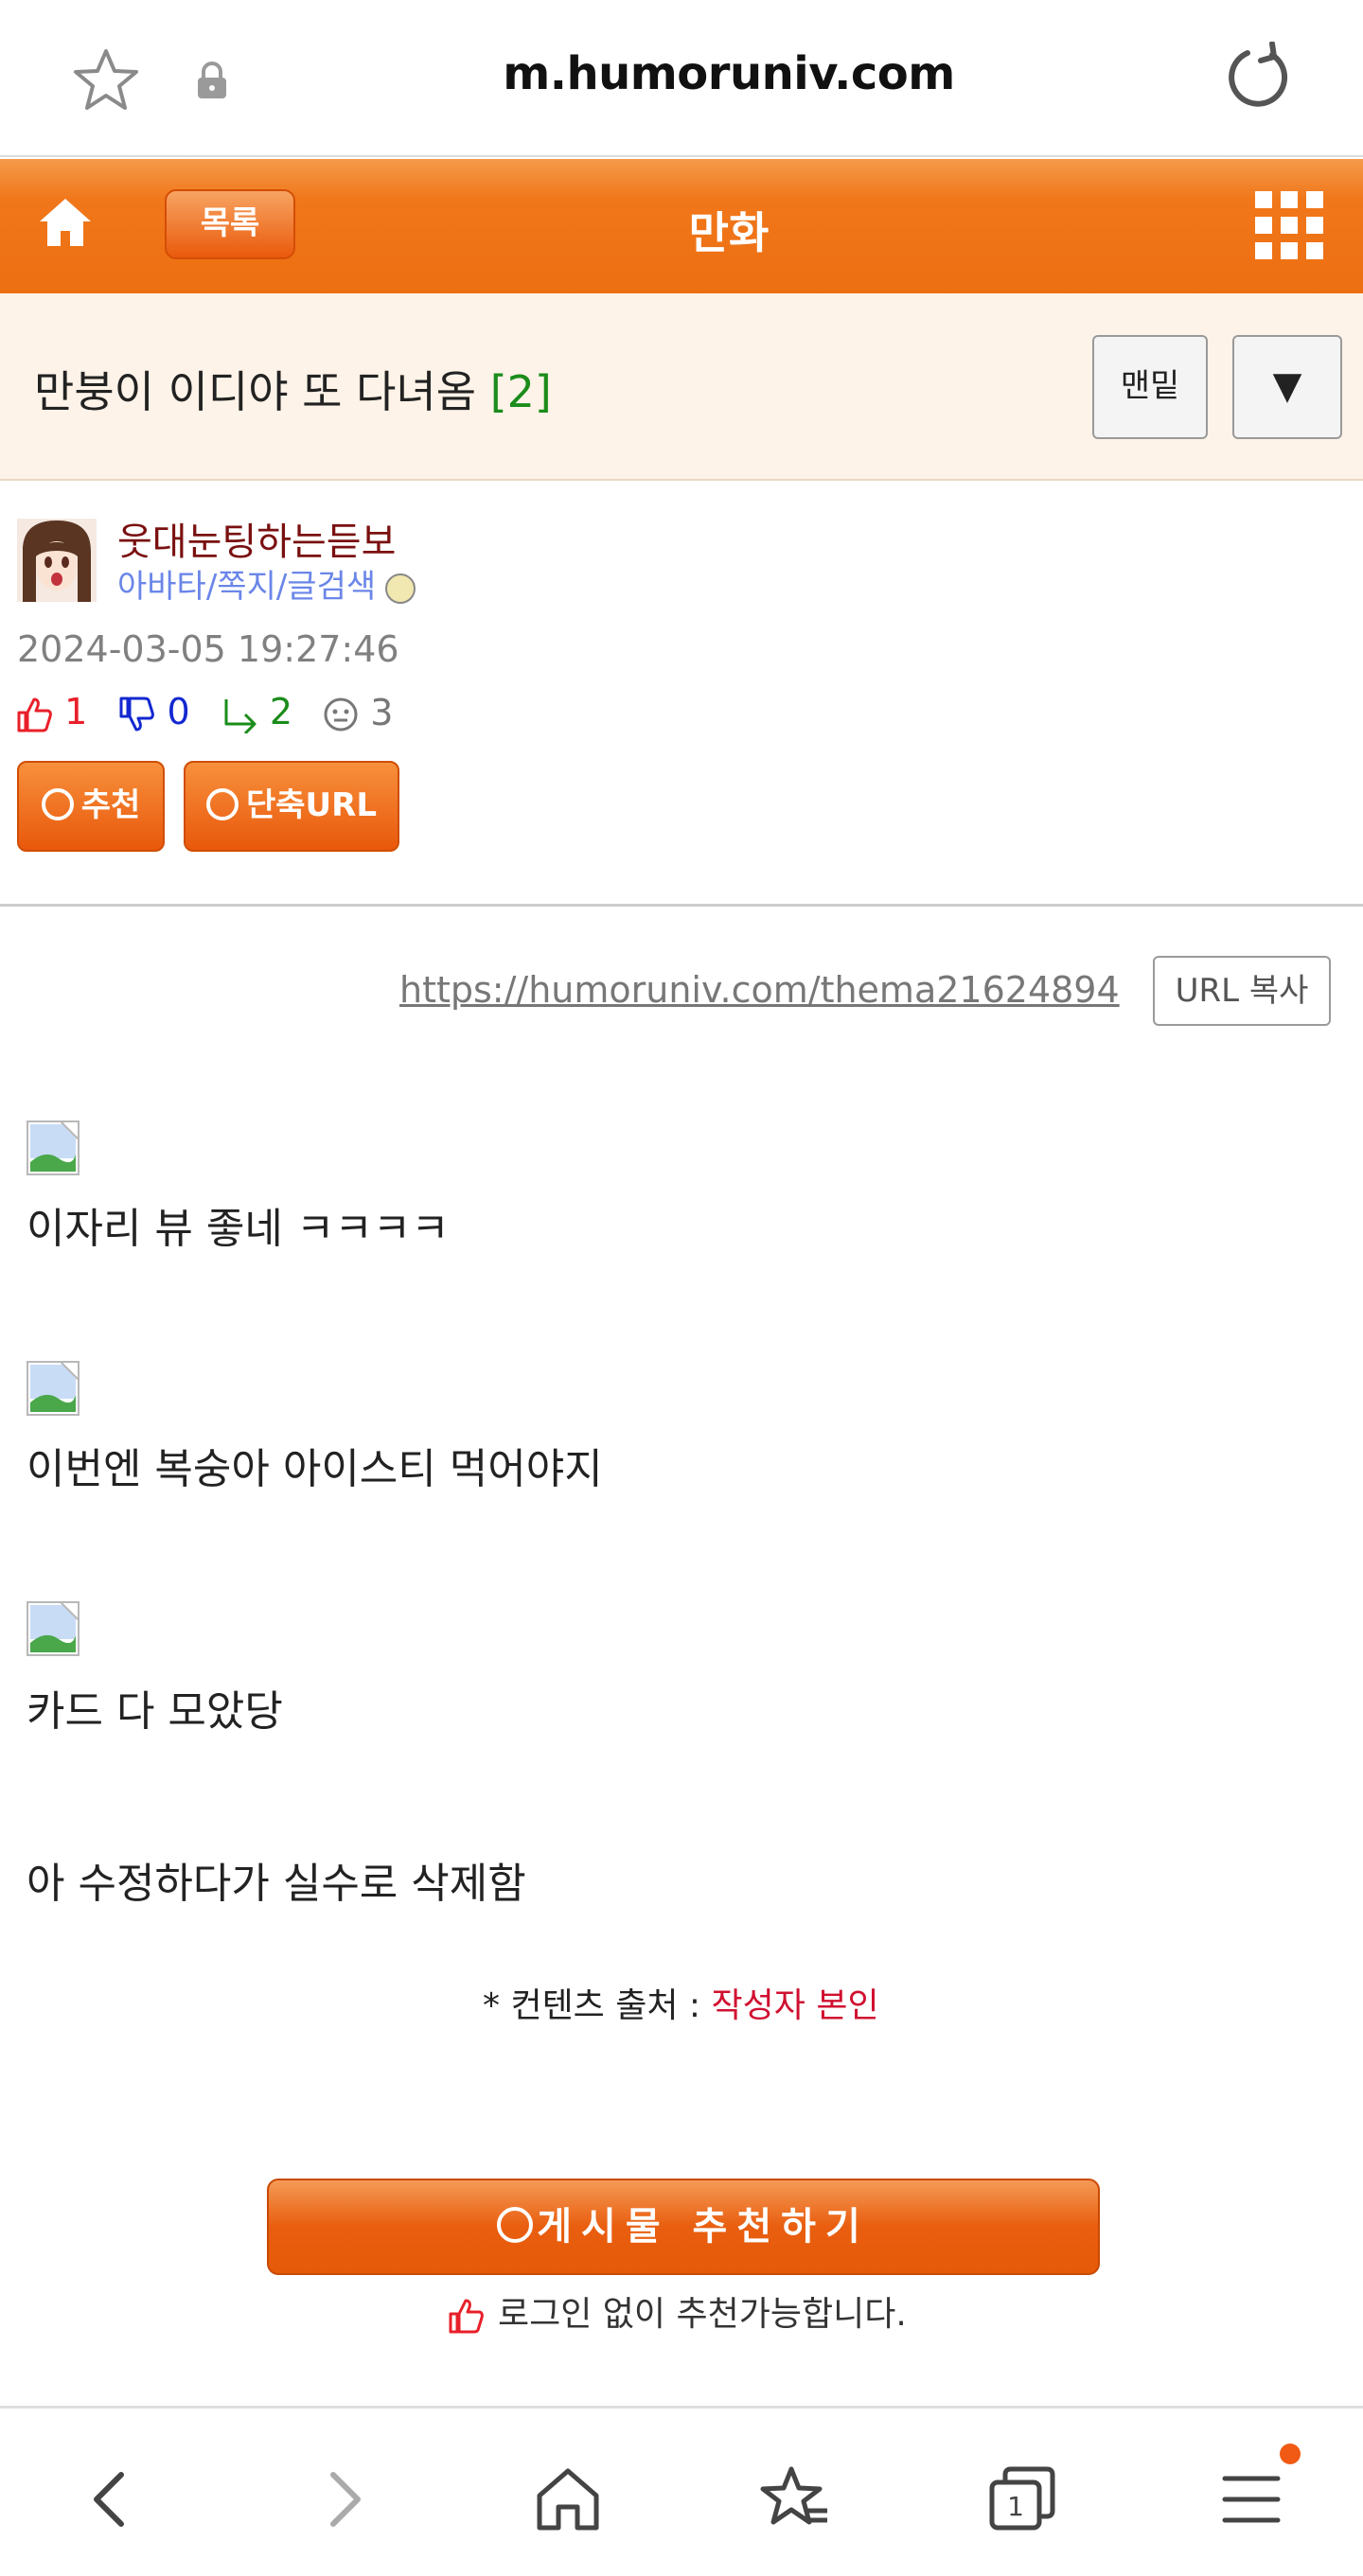  What do you see at coordinates (1242, 991) in the screenshot?
I see `copy-url-button: URL 복사` at bounding box center [1242, 991].